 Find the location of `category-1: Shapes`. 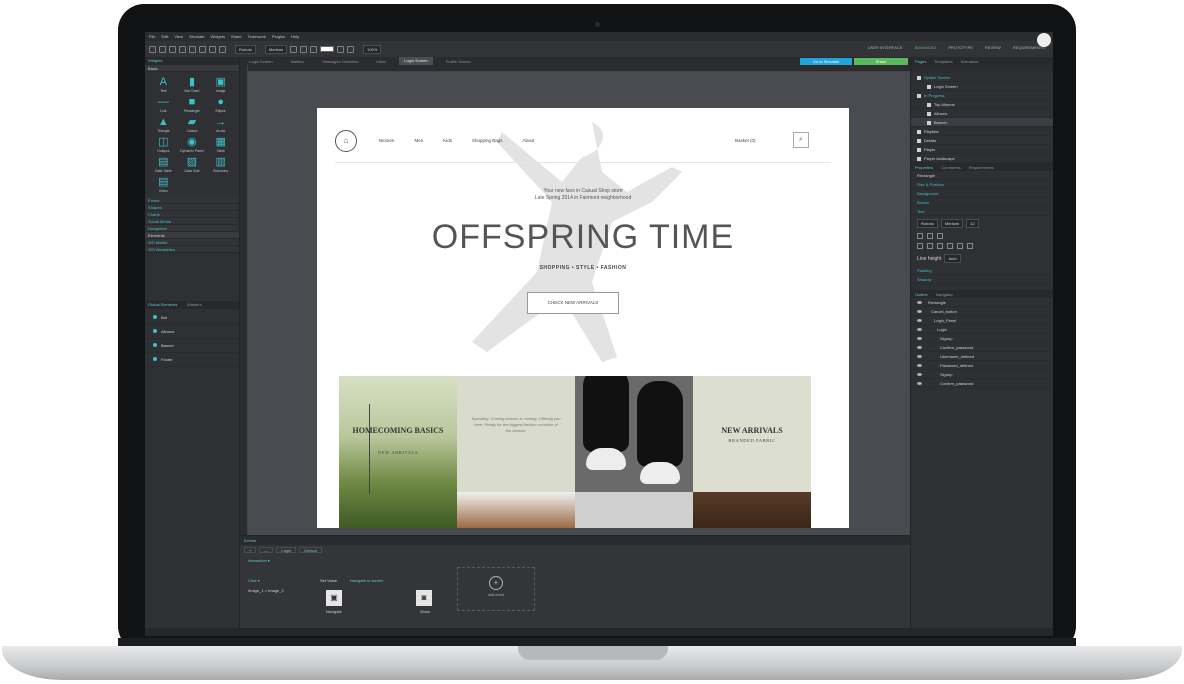

category-1: Shapes is located at coordinates (192, 207).